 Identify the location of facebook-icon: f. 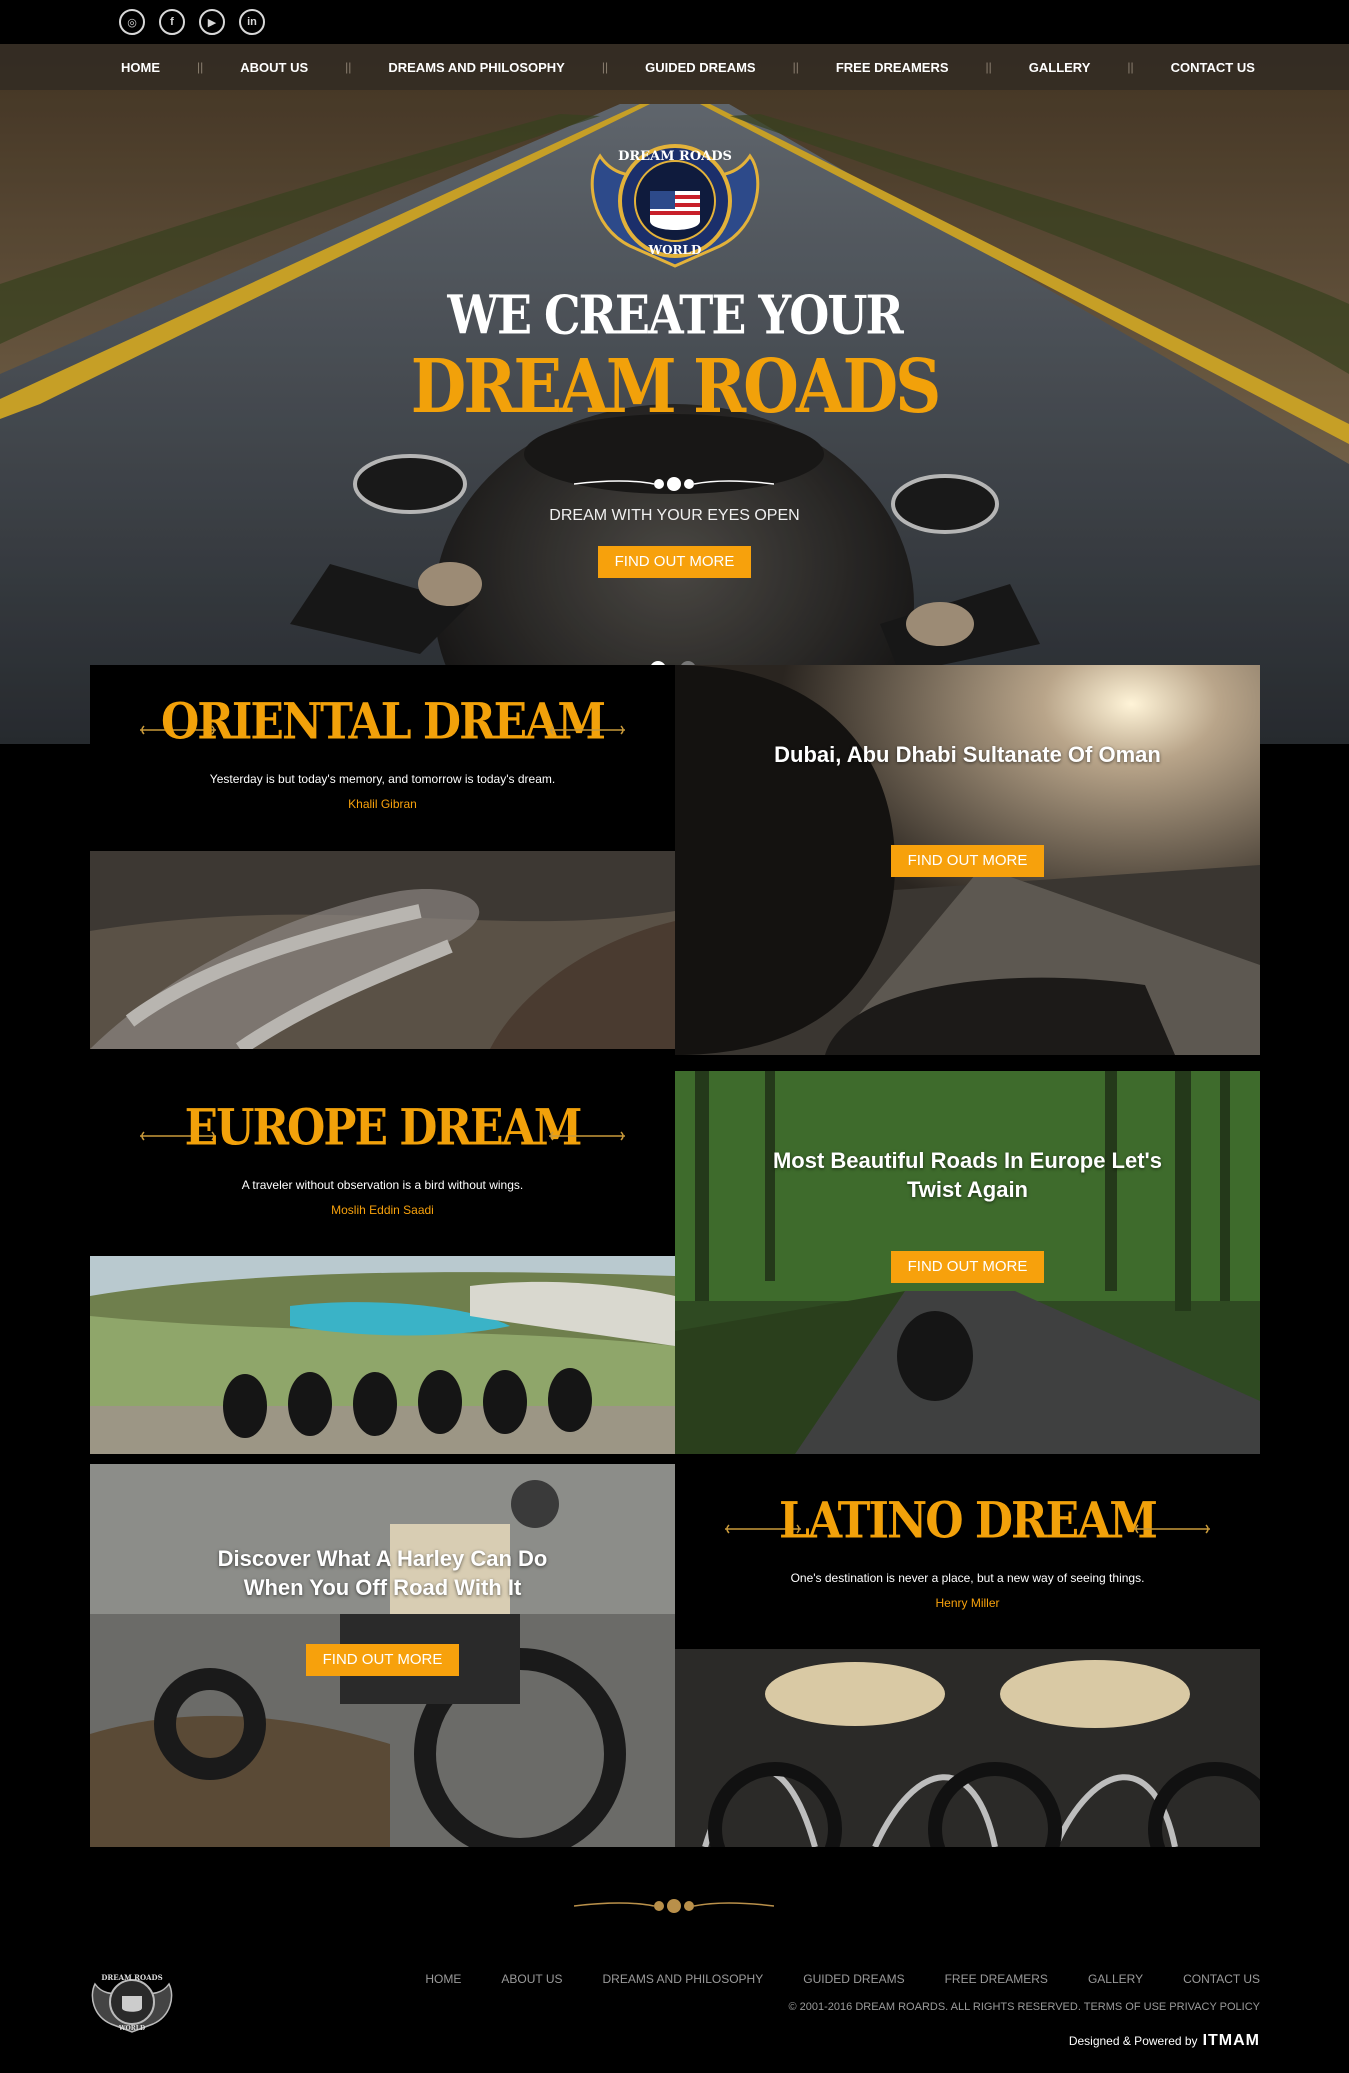
(172, 22).